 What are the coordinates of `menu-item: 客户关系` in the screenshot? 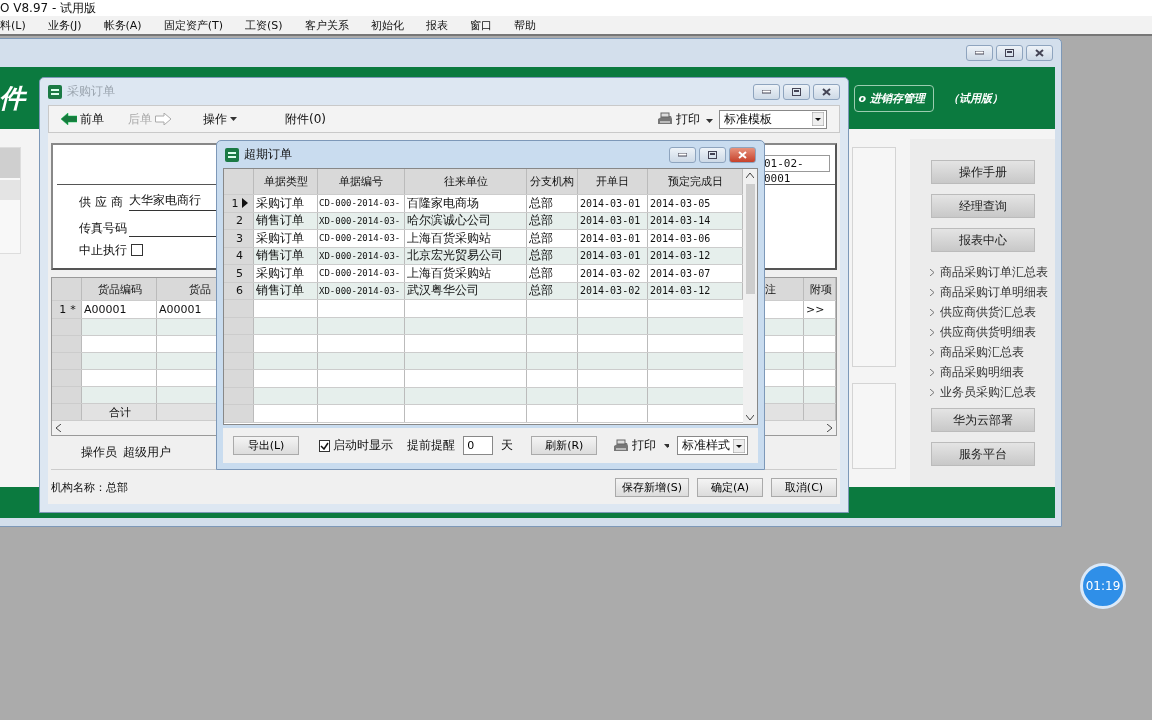 It's located at (326, 25).